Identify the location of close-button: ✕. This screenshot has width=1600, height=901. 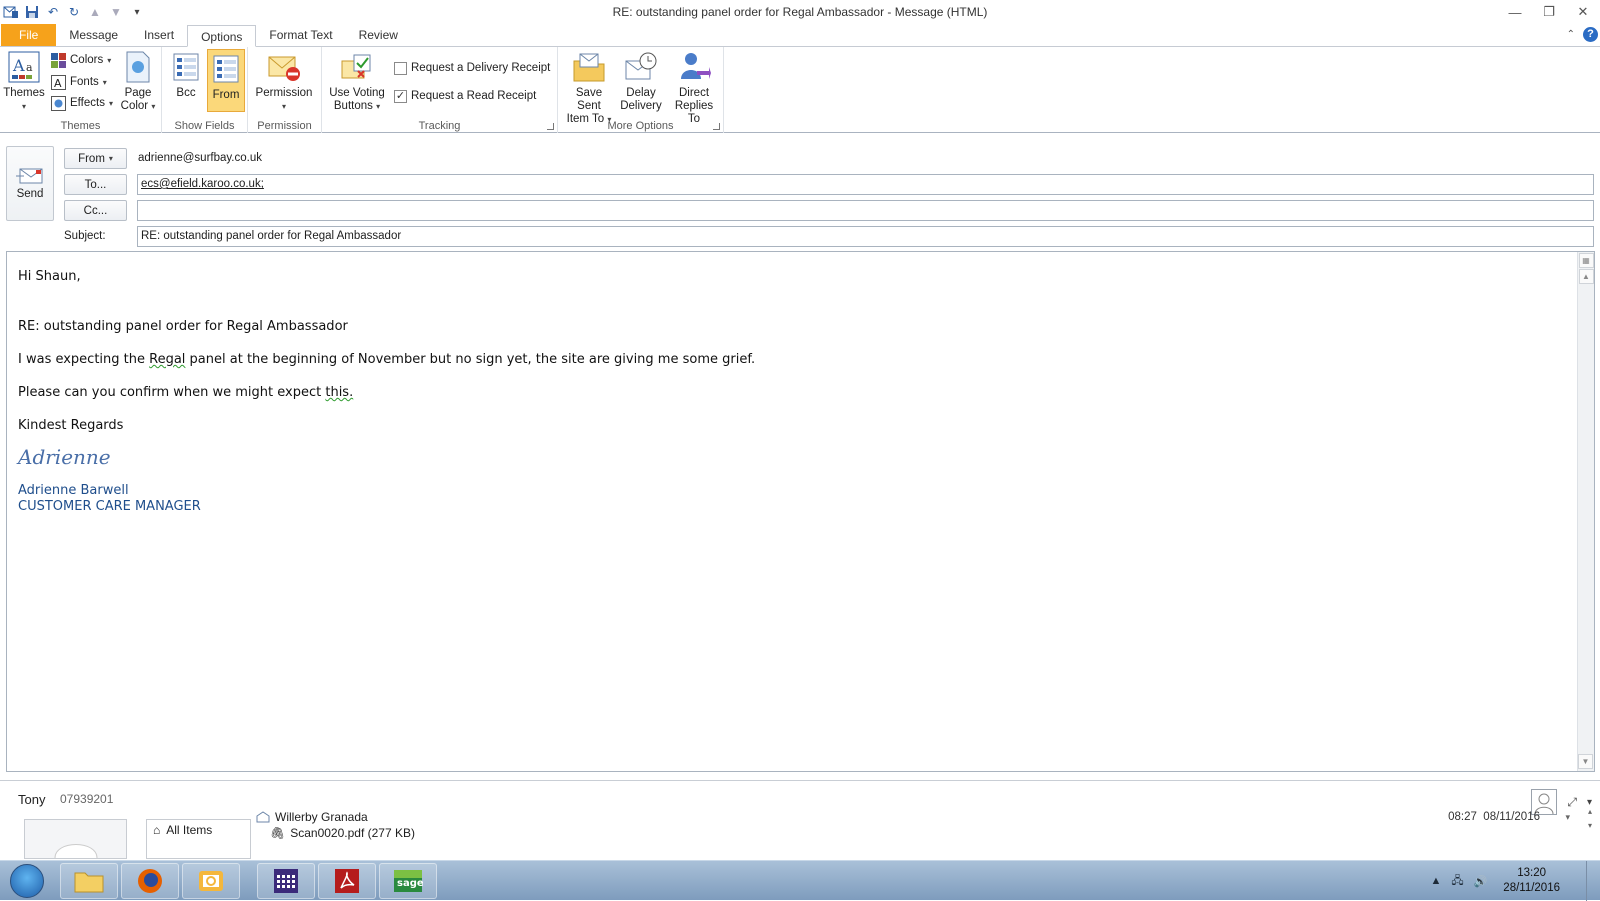
(1583, 12).